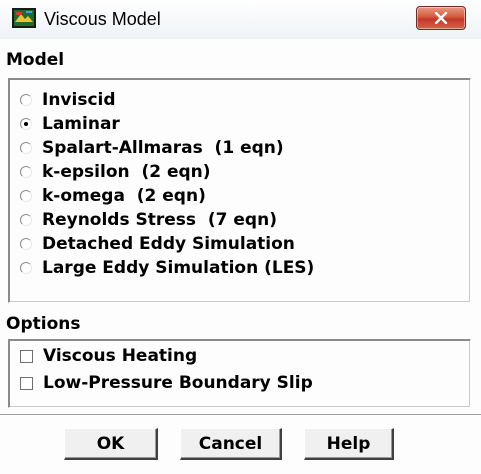 The image size is (481, 474). I want to click on options-heading: Options, so click(43, 324).